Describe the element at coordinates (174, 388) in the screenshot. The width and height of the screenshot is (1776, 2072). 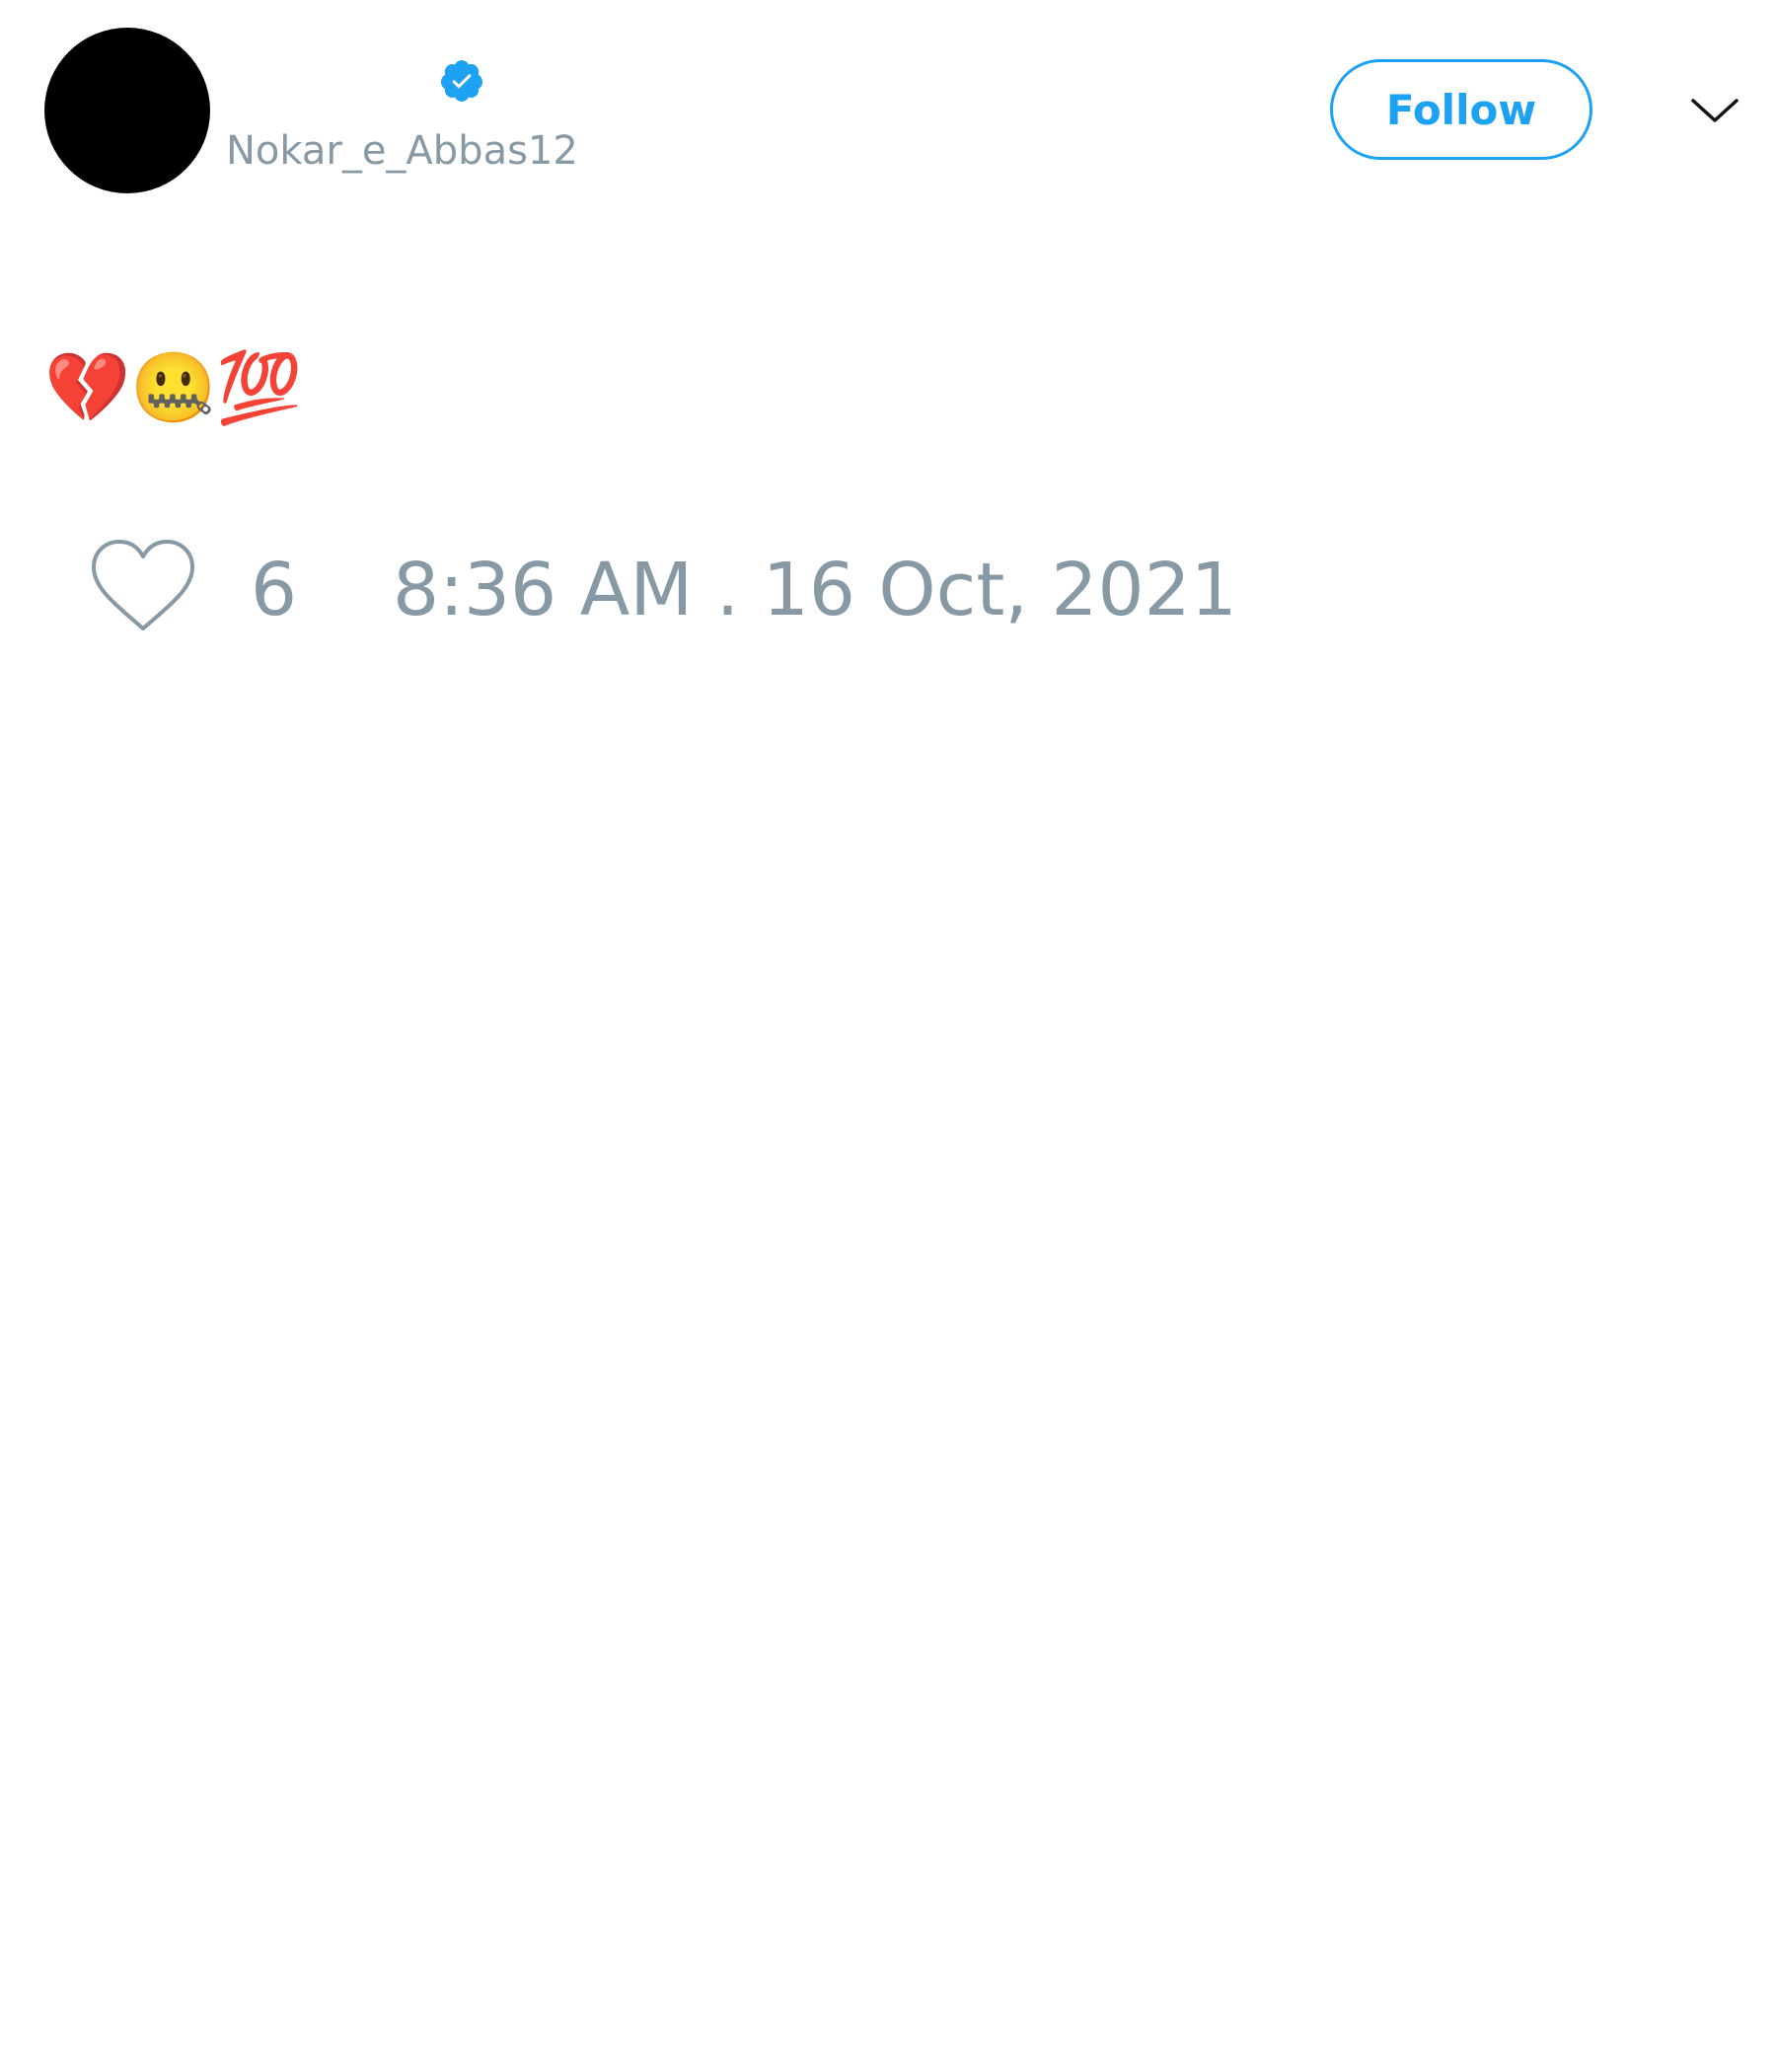
I see `tweet-text: 💔🤐💯` at that location.